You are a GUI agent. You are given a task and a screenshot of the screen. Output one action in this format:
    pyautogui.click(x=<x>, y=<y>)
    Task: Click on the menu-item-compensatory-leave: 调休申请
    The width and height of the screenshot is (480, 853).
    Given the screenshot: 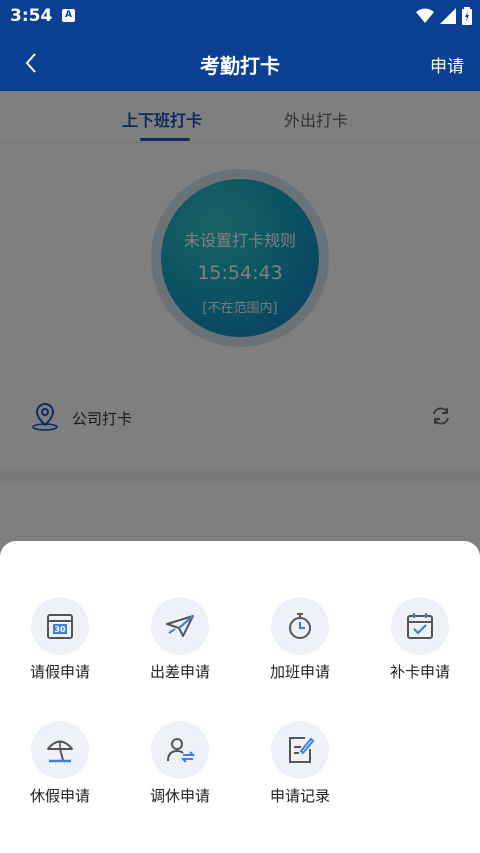 What is the action you would take?
    pyautogui.click(x=180, y=771)
    